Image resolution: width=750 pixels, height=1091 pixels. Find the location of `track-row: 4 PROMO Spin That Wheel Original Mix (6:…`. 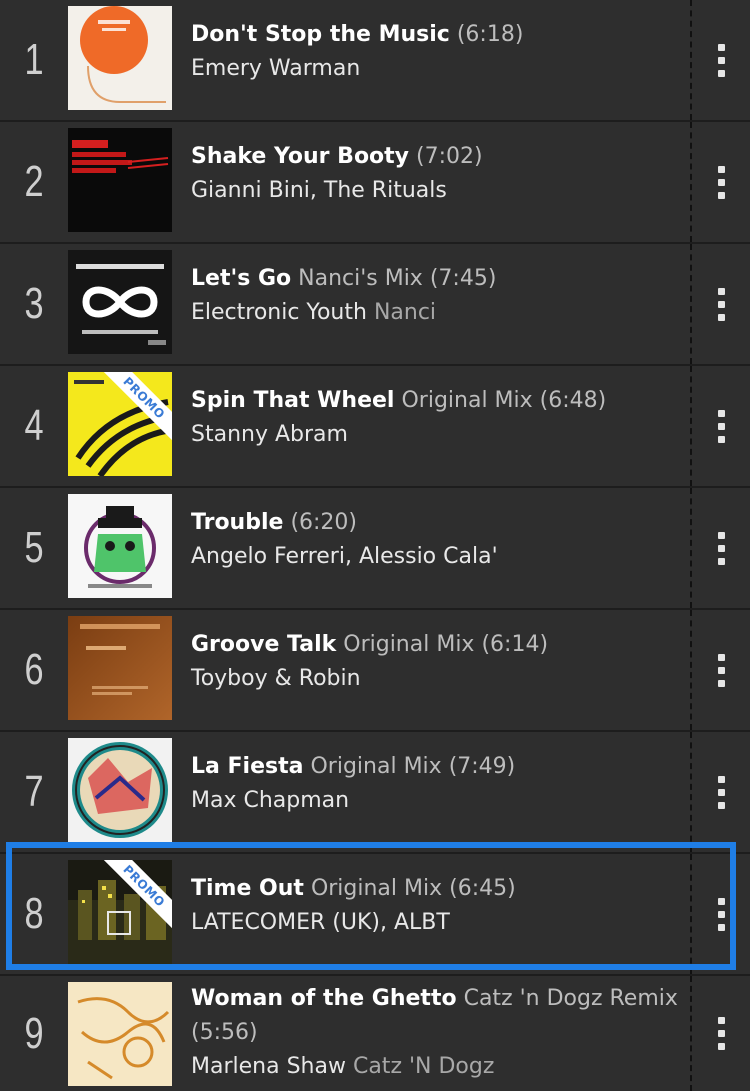

track-row: 4 PROMO Spin That Wheel Original Mix (6:… is located at coordinates (375, 427).